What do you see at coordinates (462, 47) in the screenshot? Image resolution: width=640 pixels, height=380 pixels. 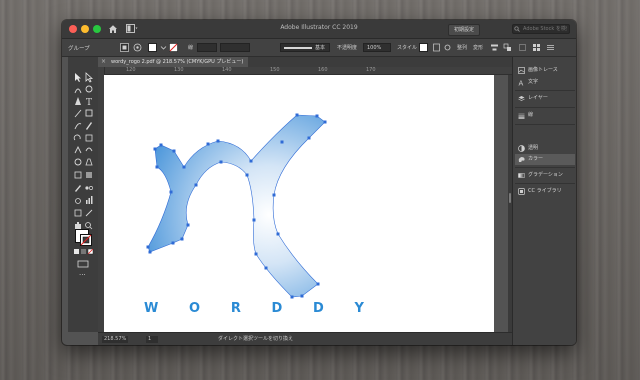 I see `align-label: 整列` at bounding box center [462, 47].